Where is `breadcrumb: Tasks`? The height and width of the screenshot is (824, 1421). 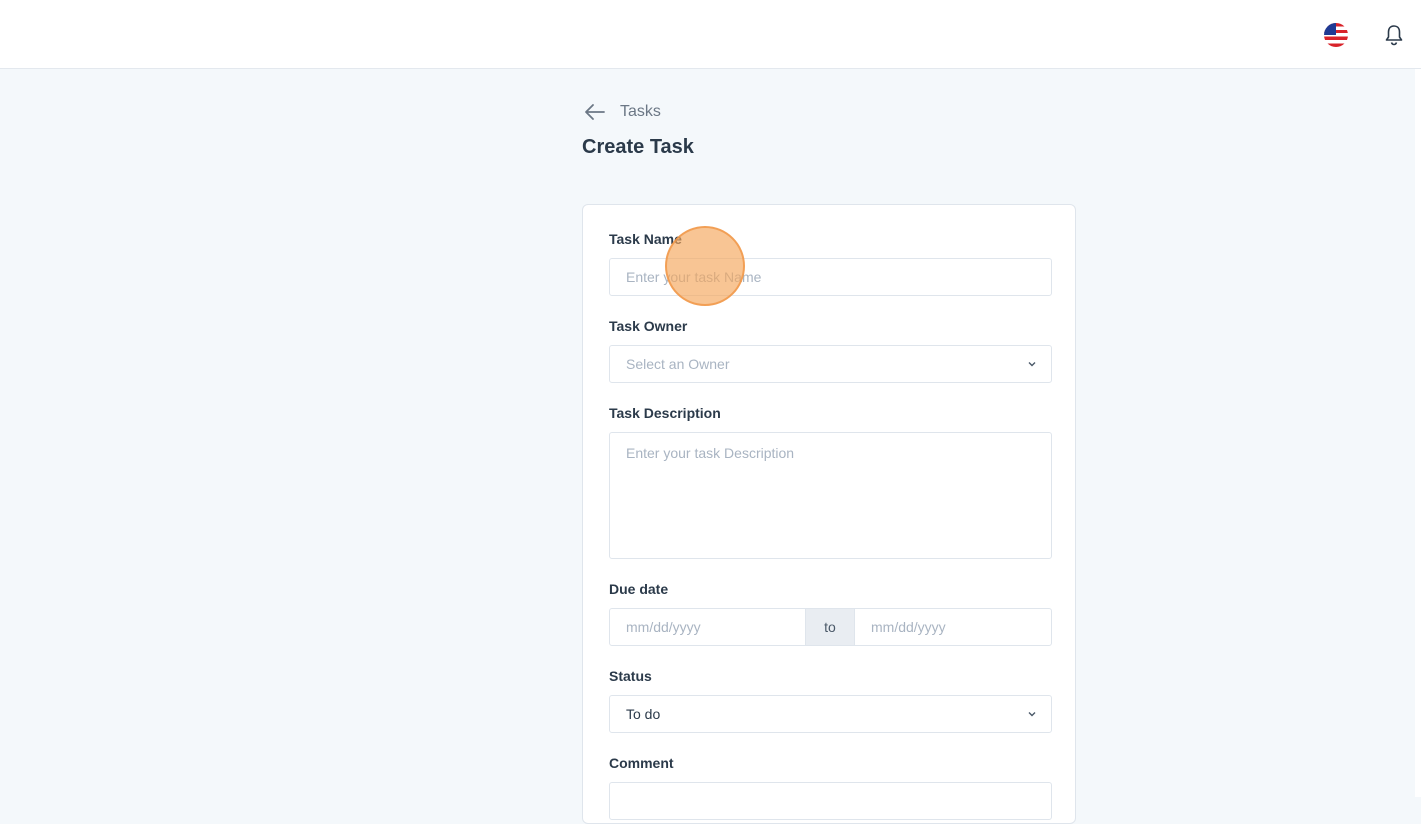
breadcrumb: Tasks is located at coordinates (829, 112).